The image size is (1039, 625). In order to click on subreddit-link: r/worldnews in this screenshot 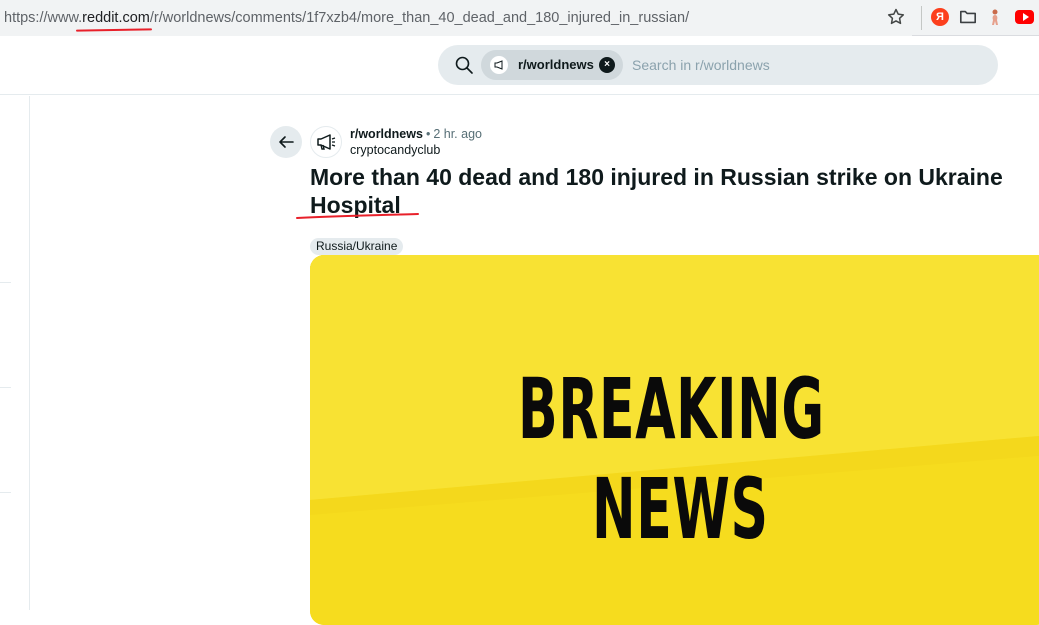, I will do `click(386, 134)`.